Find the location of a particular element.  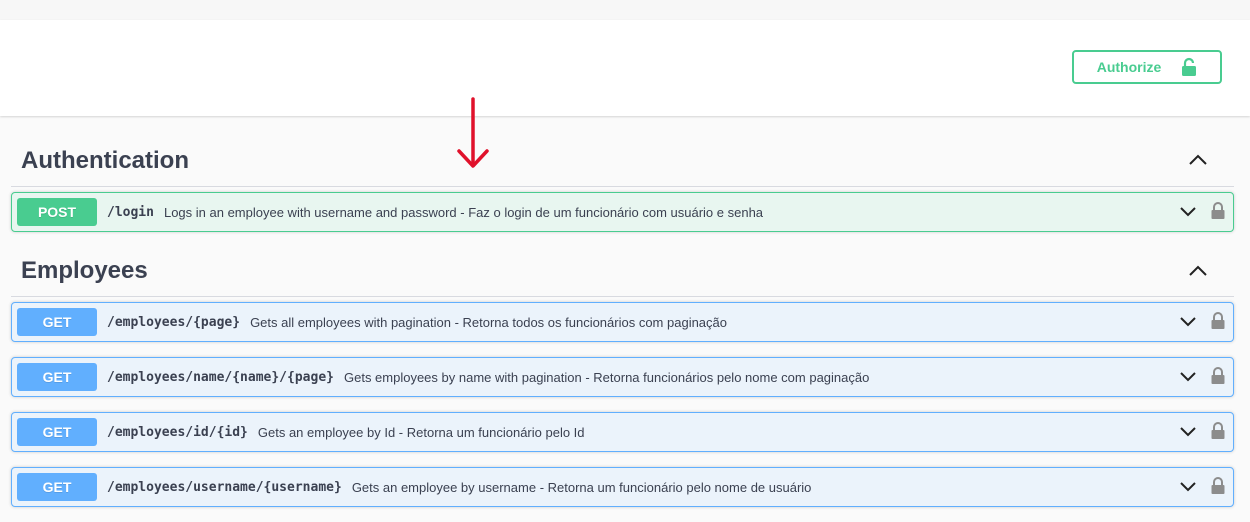

operation-path: /login is located at coordinates (130, 212).